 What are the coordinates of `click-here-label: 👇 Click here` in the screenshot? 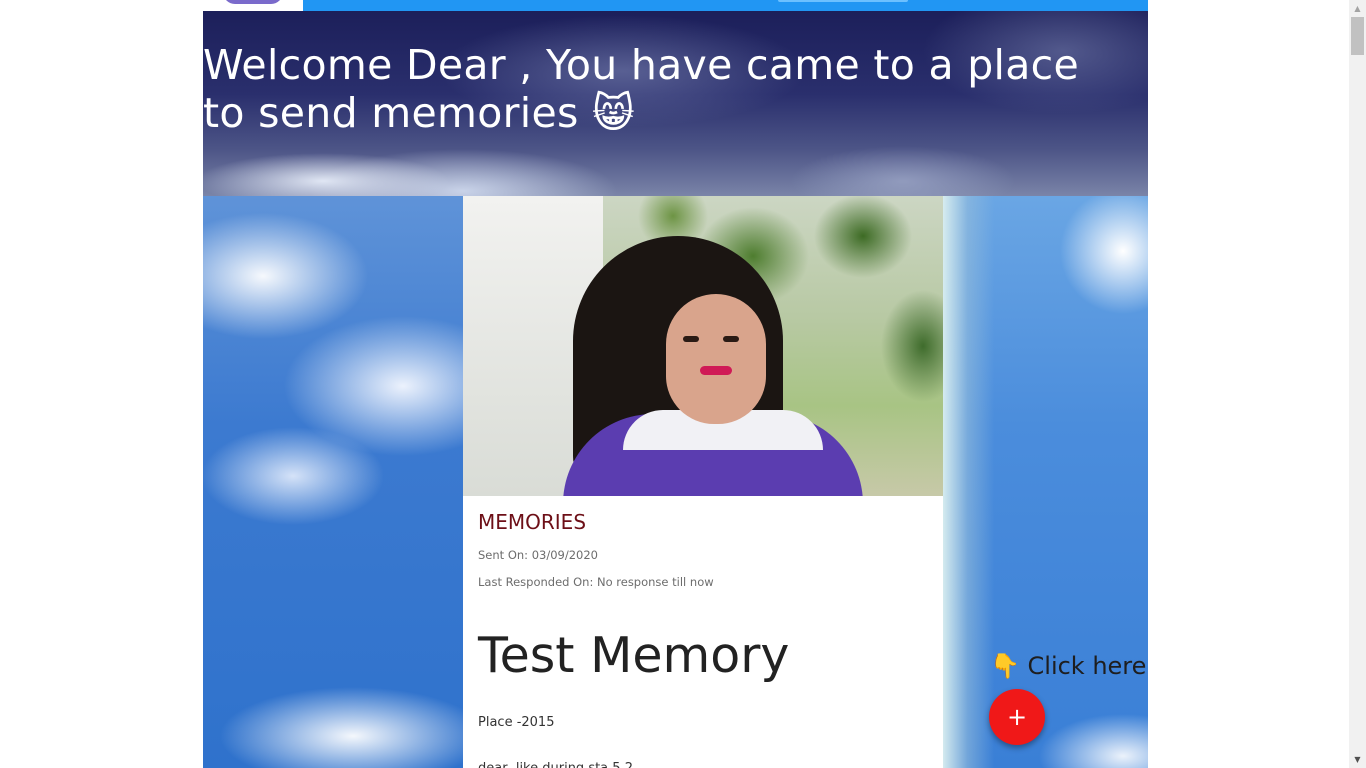 It's located at (1068, 666).